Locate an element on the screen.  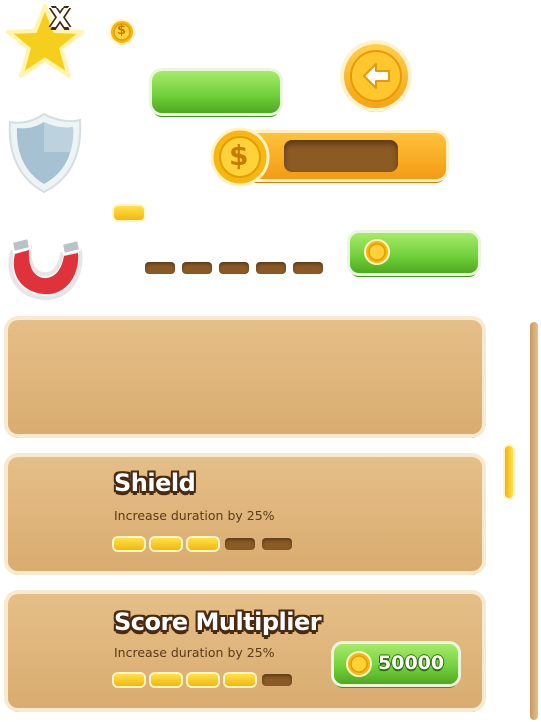
coin-counter-field is located at coordinates (341, 156).